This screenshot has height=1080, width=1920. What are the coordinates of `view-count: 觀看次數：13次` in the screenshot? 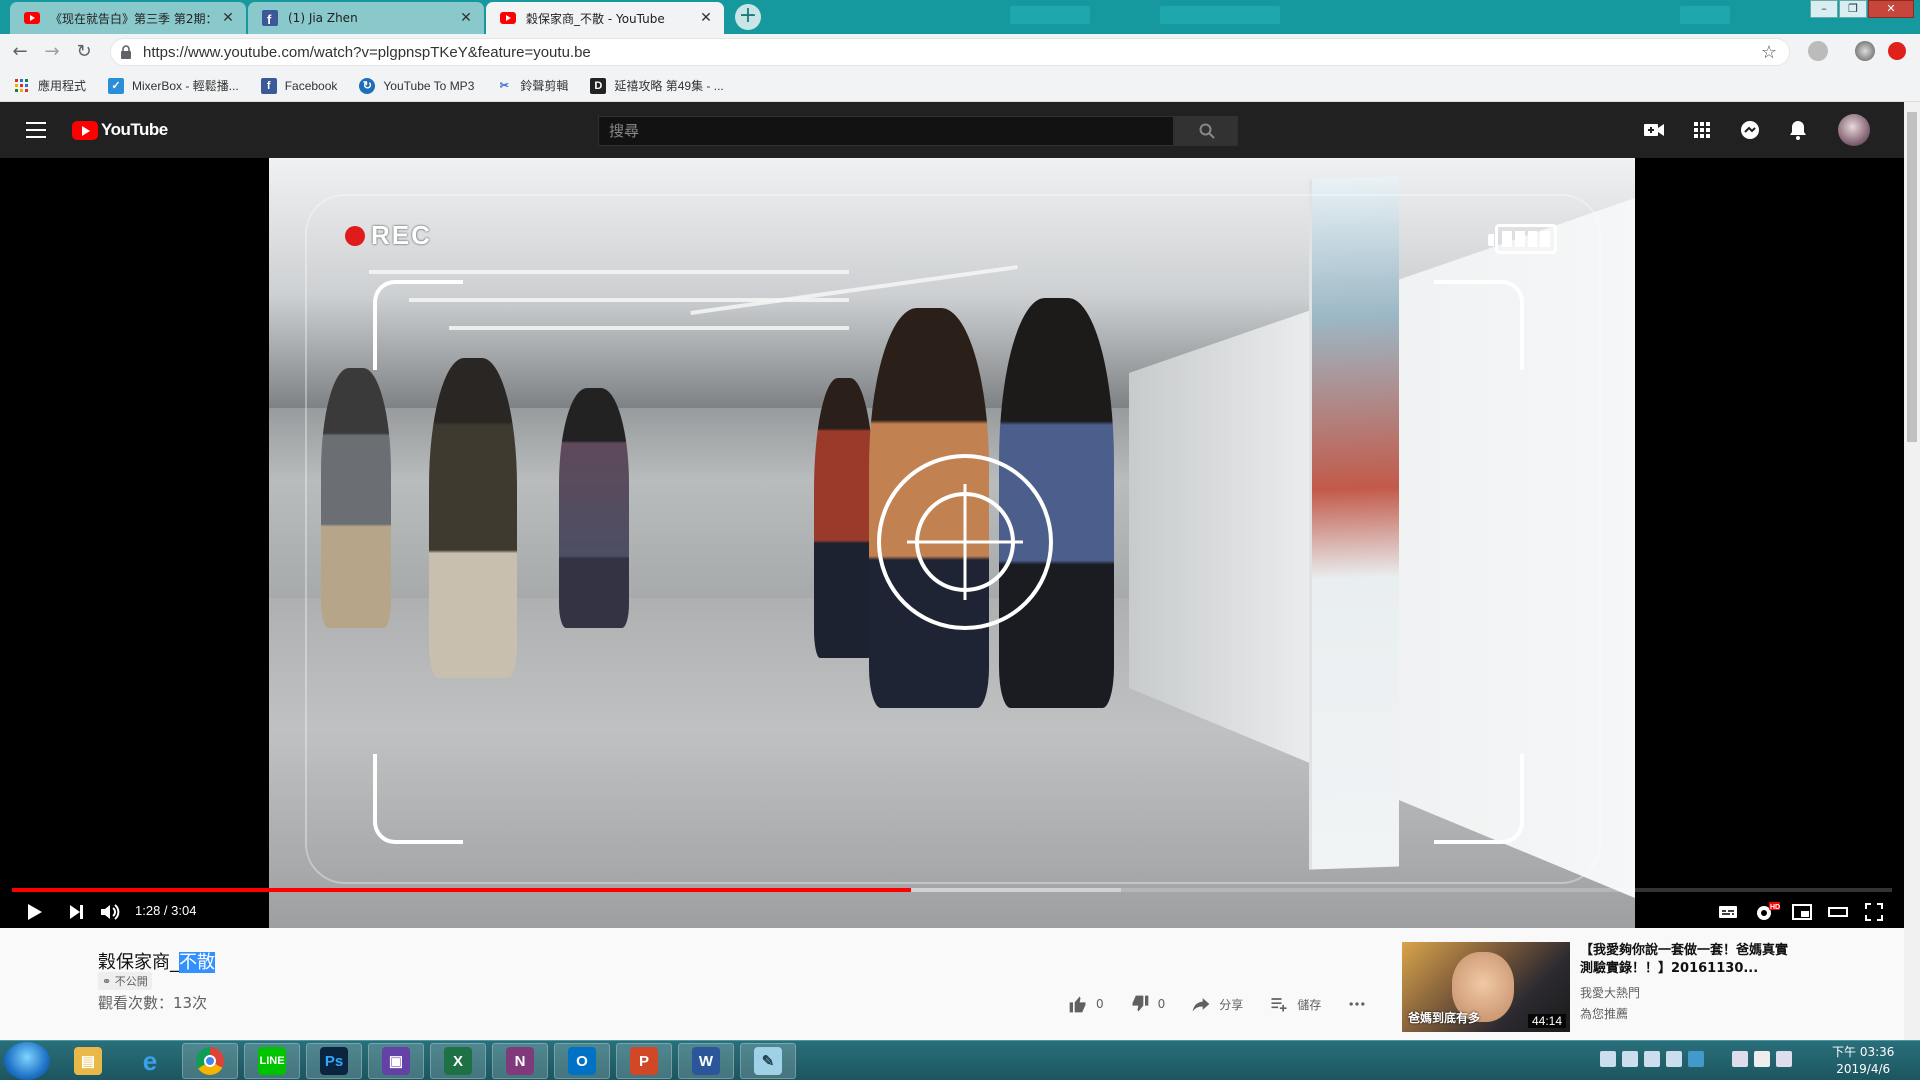 It's located at (153, 1003).